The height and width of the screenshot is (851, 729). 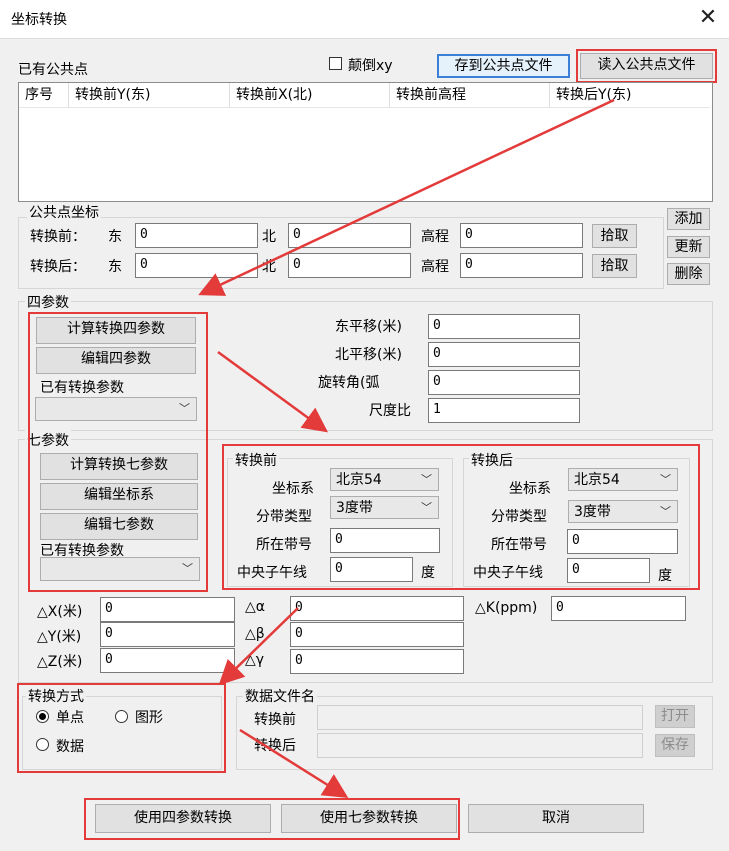 What do you see at coordinates (255, 634) in the screenshot?
I see `dbeta-label: △β` at bounding box center [255, 634].